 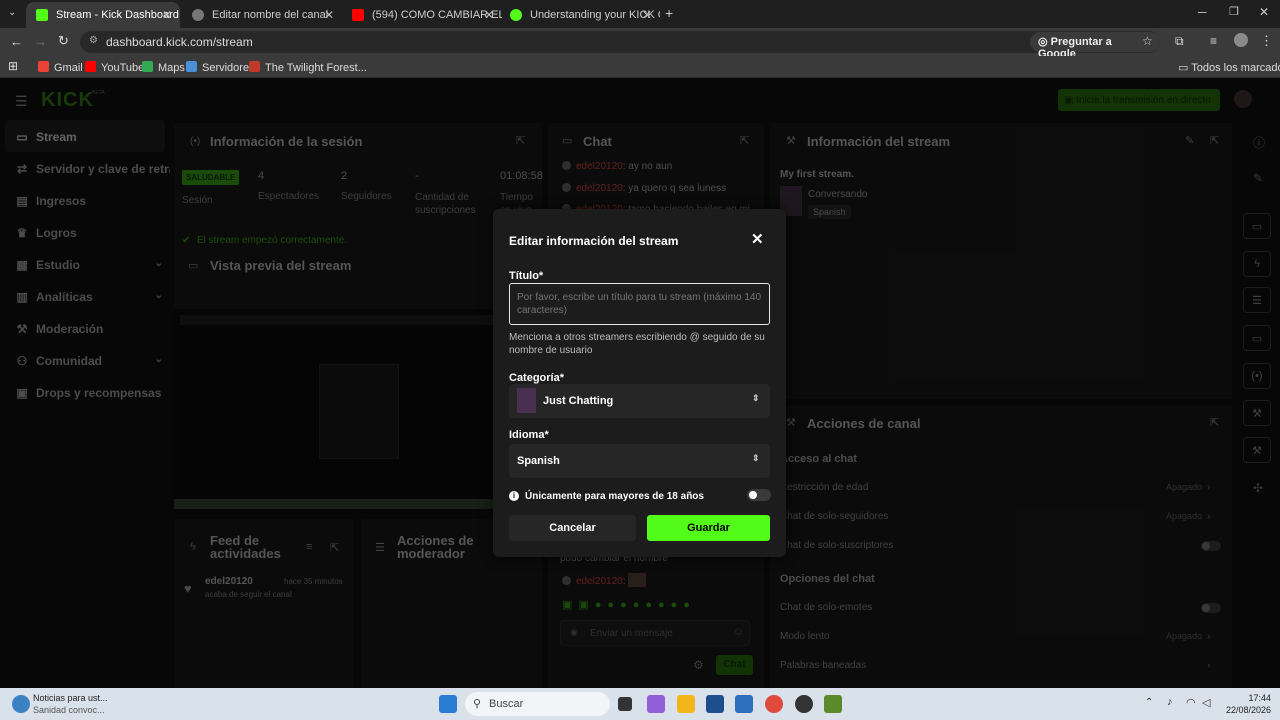 I want to click on youtube-icon, so click(x=90, y=66).